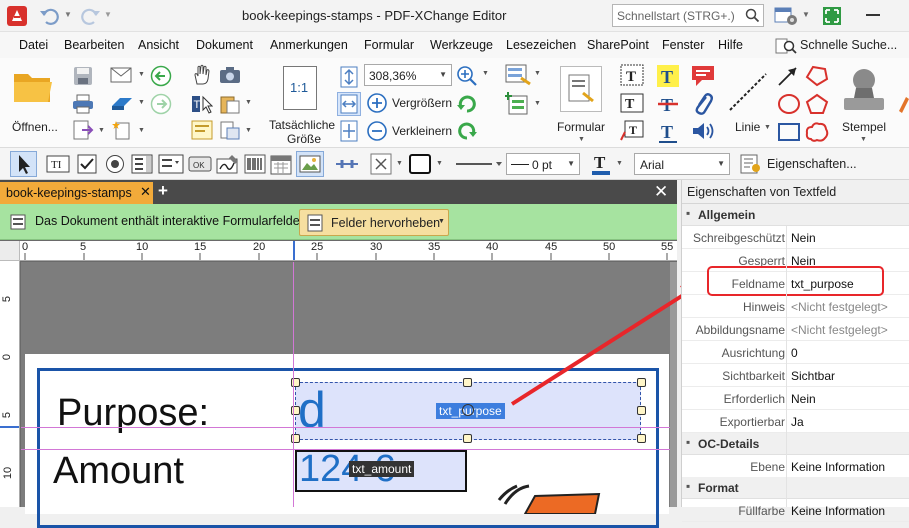  I want to click on rotate-handle, so click(468, 410).